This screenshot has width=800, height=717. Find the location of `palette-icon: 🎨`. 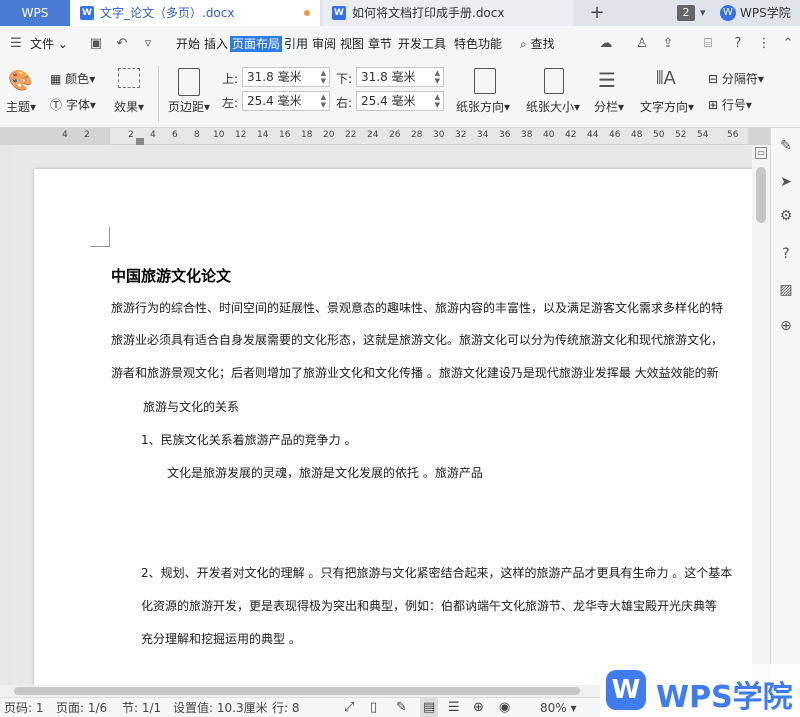

palette-icon: 🎨 is located at coordinates (21, 80).